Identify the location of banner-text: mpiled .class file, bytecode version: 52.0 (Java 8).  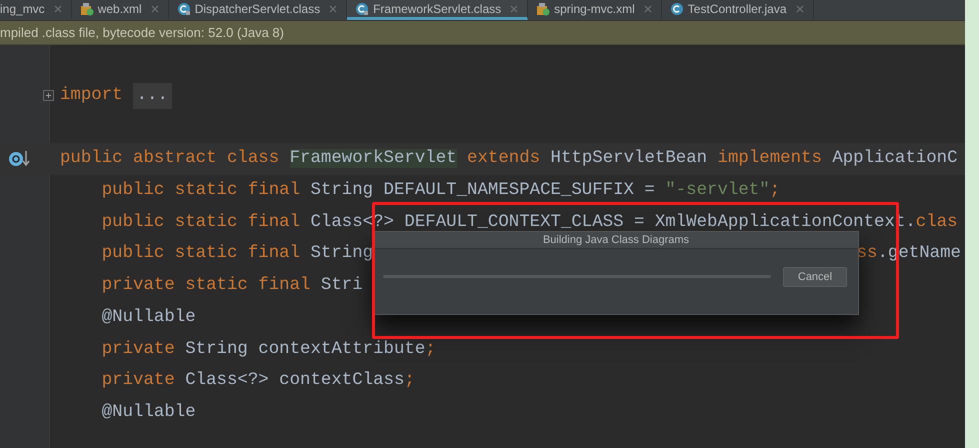
(142, 32).